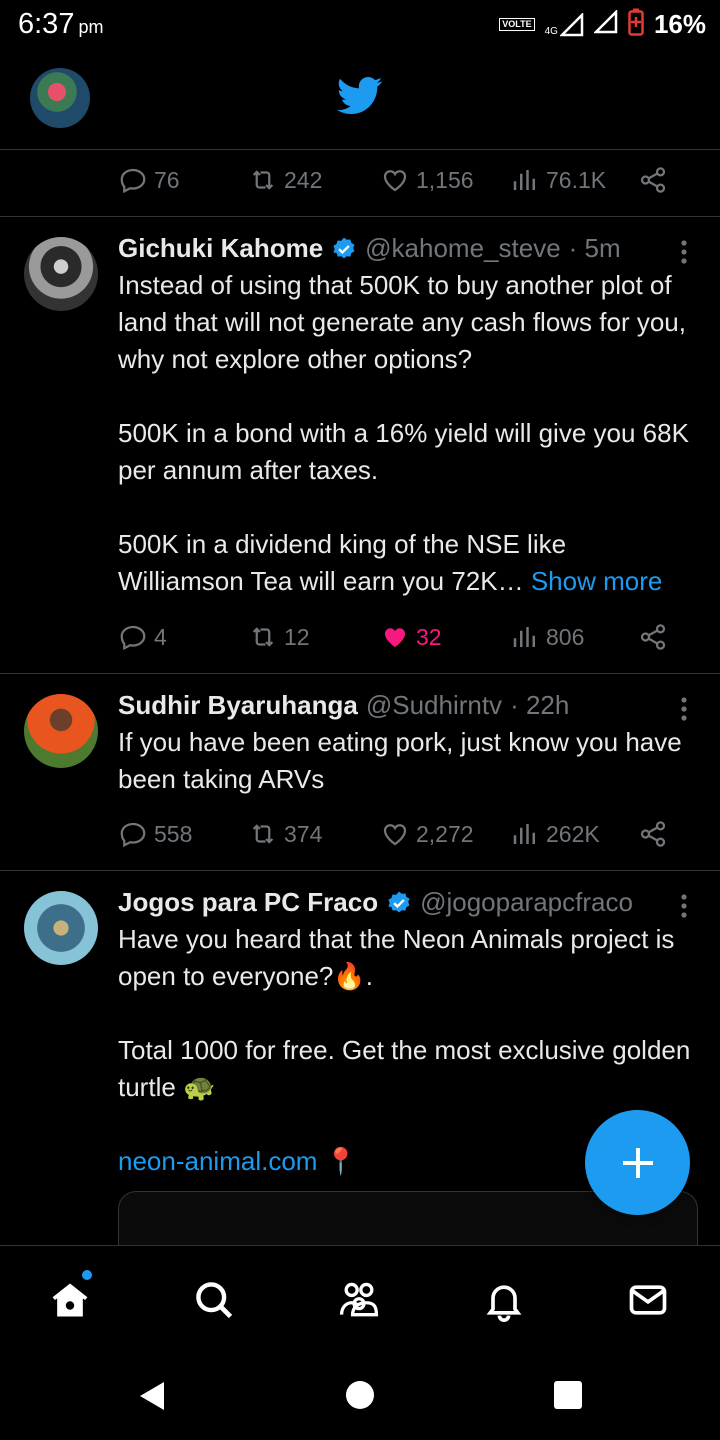  I want to click on tweet-actions: 558 374 2,272 262K, so click(398, 834).